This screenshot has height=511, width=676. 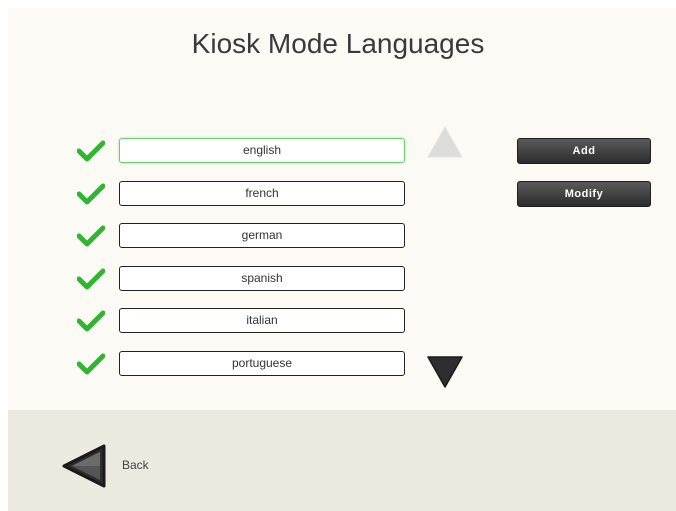 I want to click on triangle-left-icon, so click(x=84, y=466).